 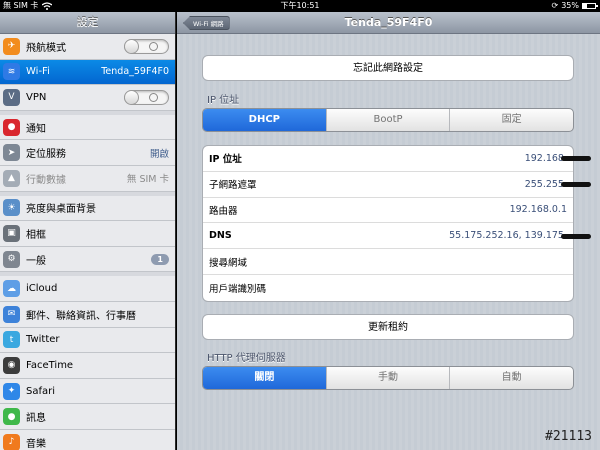 What do you see at coordinates (61, 210) in the screenshot?
I see `sidebar-item-label: 亮度與桌面背景` at bounding box center [61, 210].